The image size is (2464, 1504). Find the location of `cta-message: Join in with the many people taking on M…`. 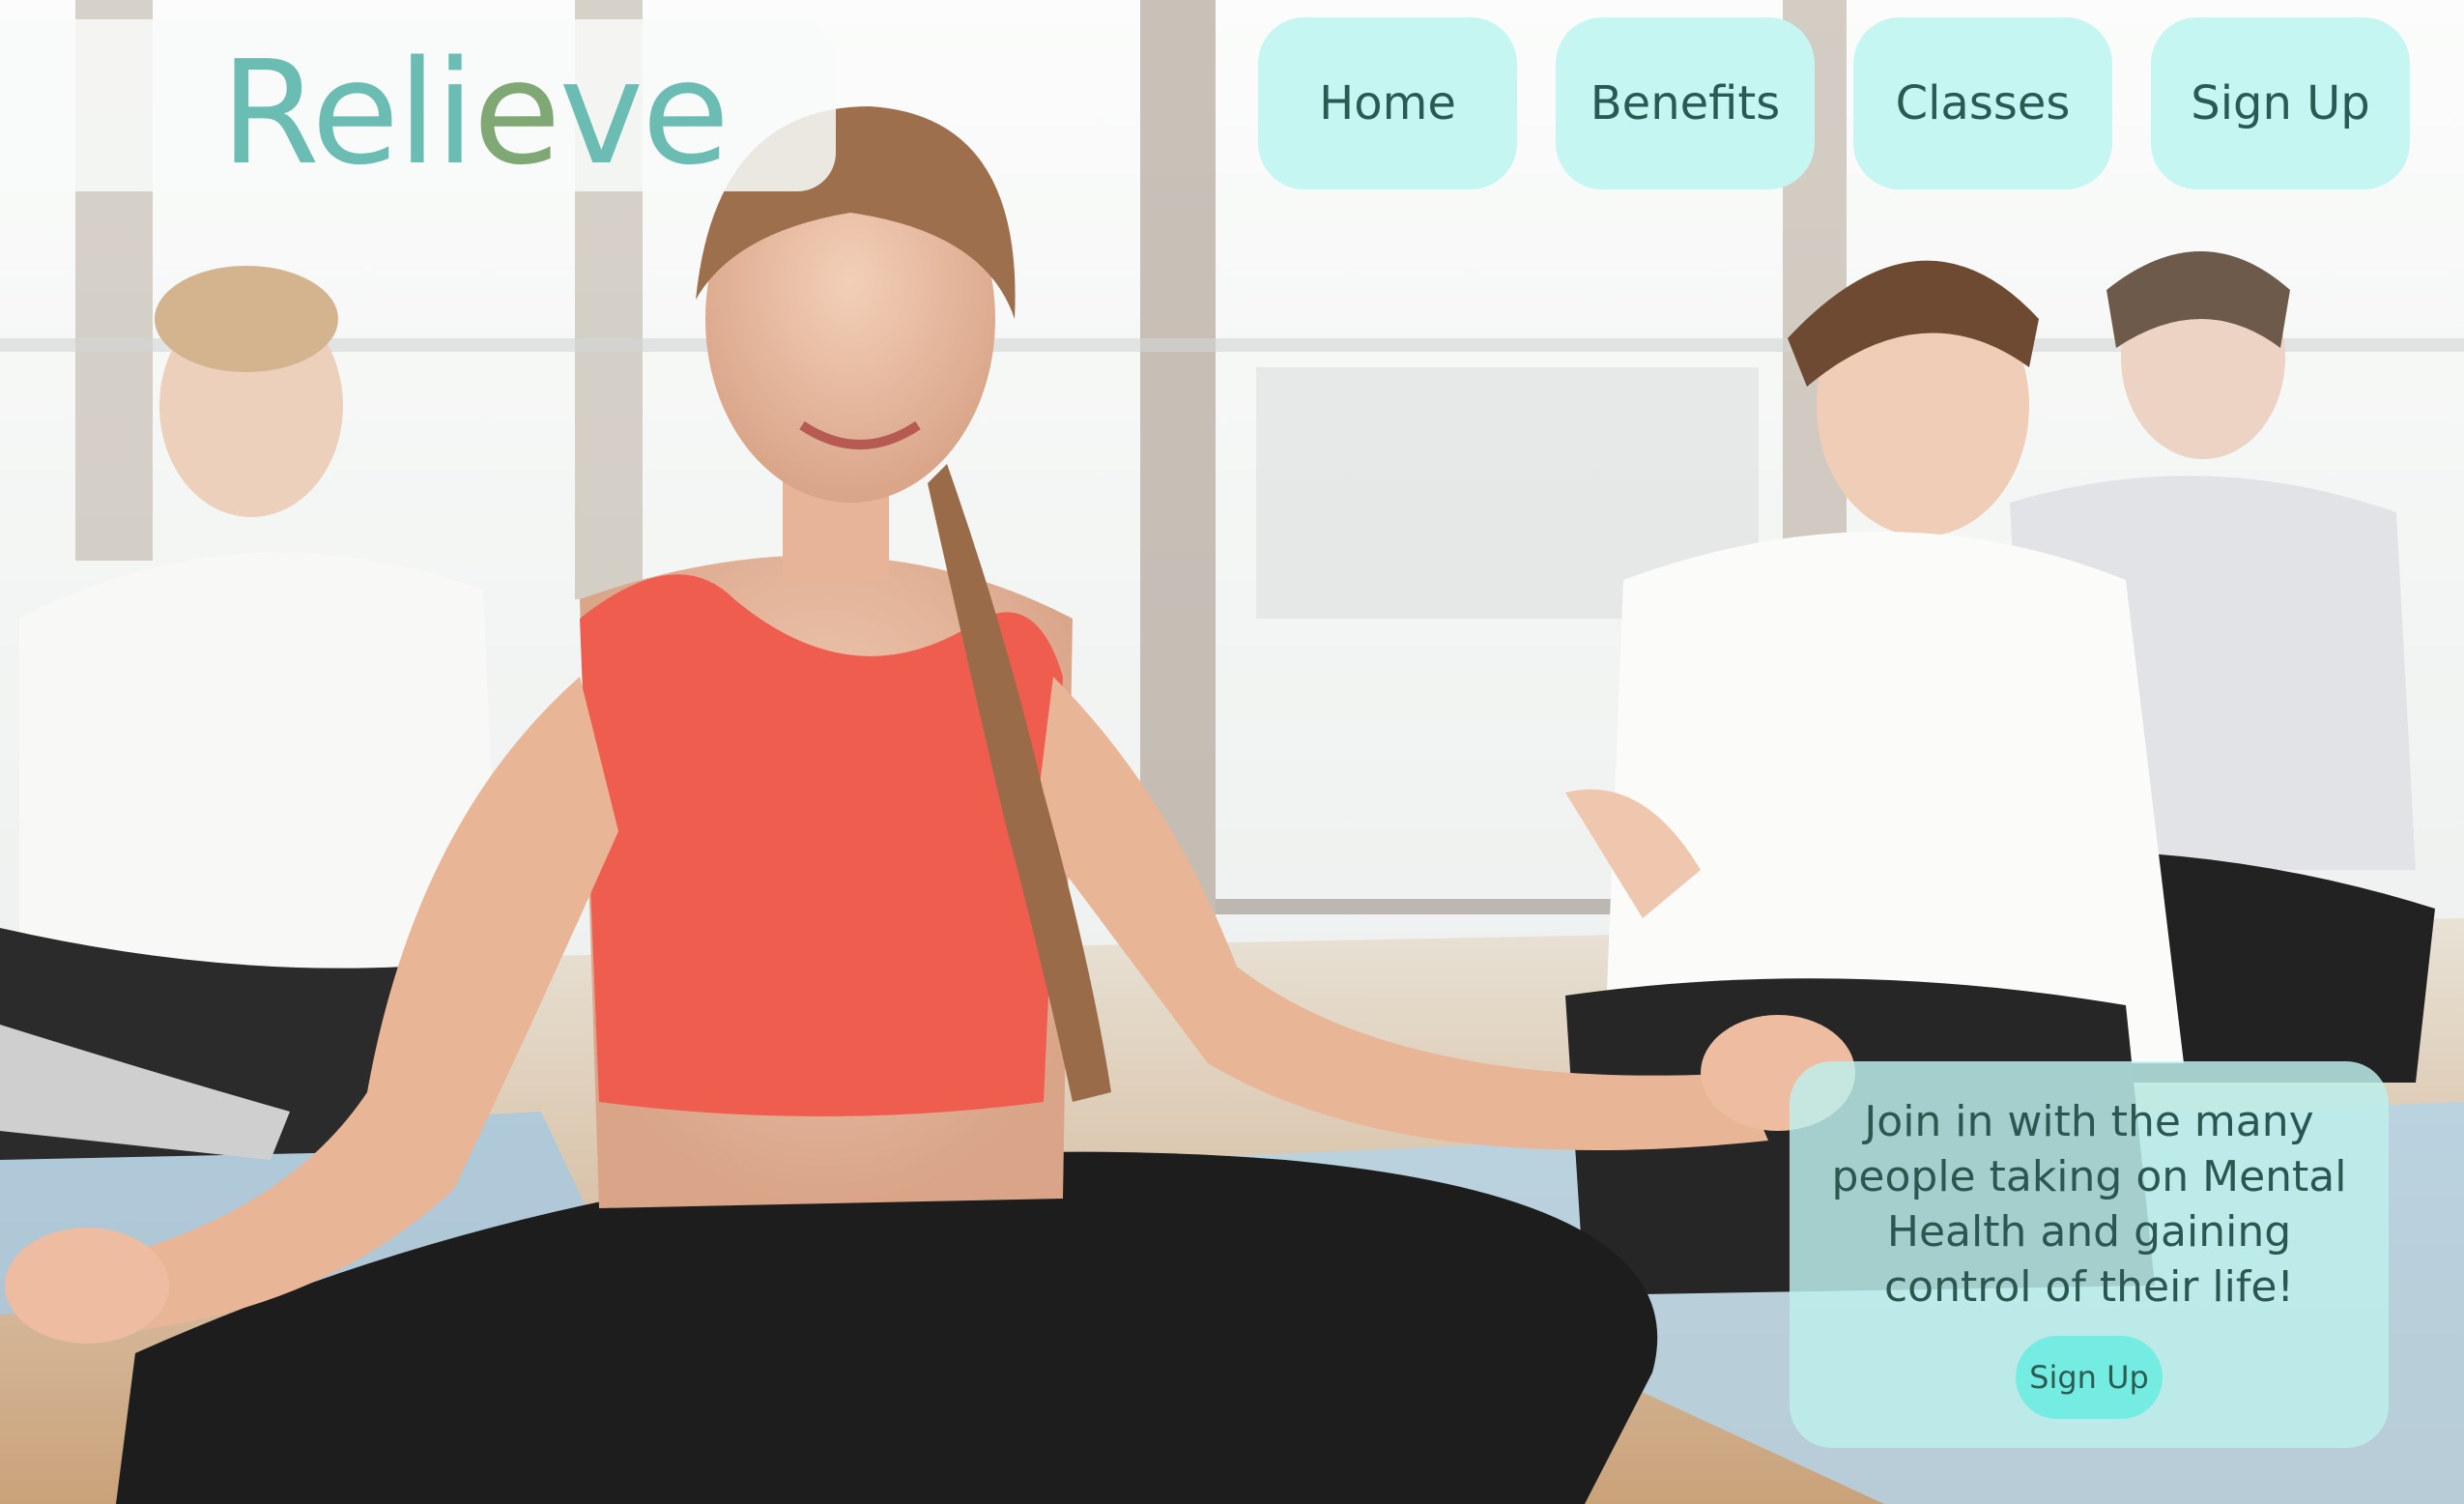

cta-message: Join in with the many people taking on M… is located at coordinates (2089, 1204).